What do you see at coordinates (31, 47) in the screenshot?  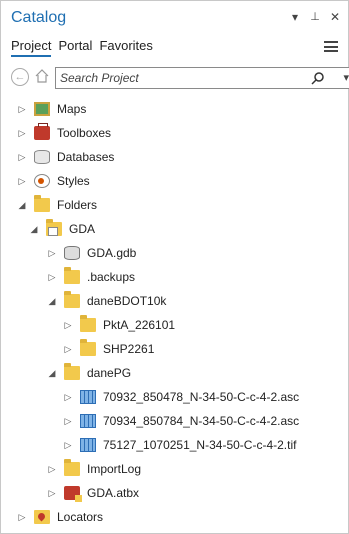 I see `tab-project: Project` at bounding box center [31, 47].